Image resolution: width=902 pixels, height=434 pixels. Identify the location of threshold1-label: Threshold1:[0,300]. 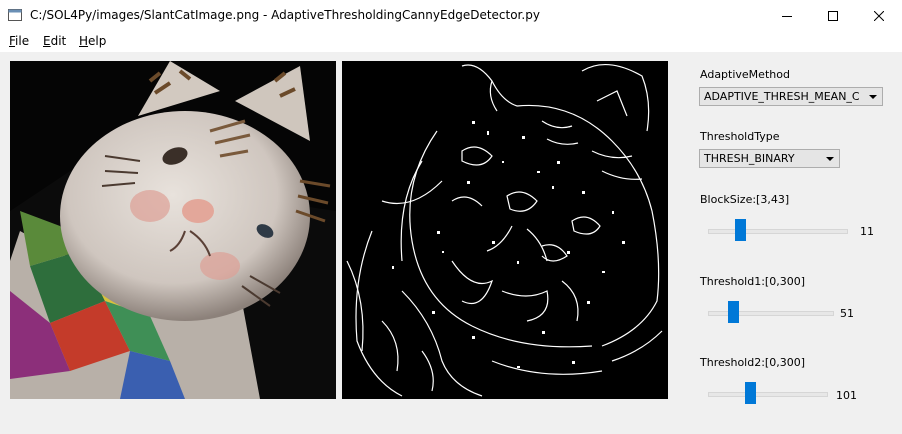
(752, 281).